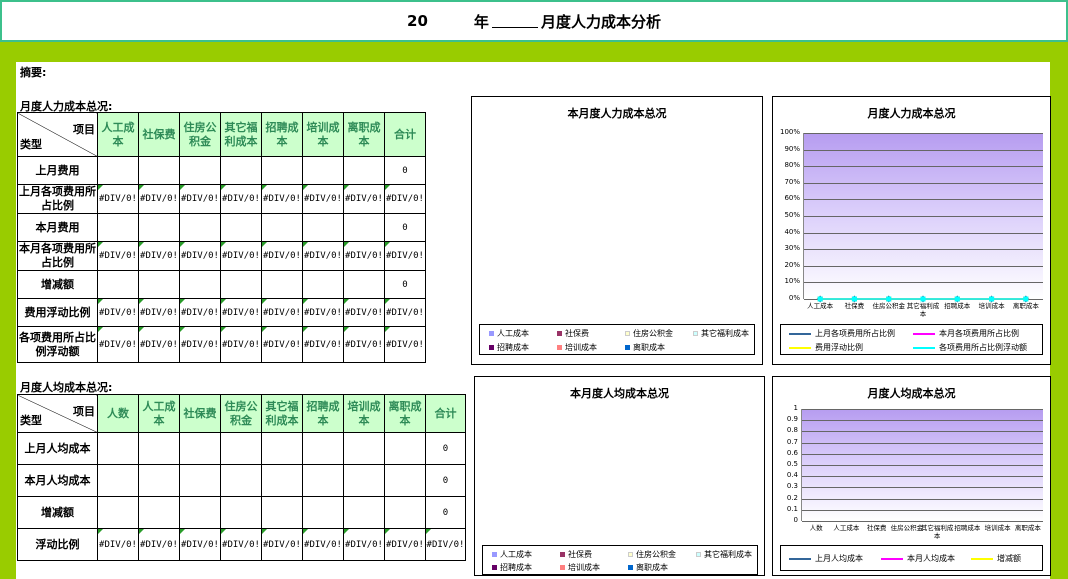 The width and height of the screenshot is (1068, 579). I want to click on pie-chart-monthly-cost: 本月度人力成本总况 人工成本 社保费 住房公积金 其它福利成本 招聘成本 培训成本 离职成本, so click(617, 230).